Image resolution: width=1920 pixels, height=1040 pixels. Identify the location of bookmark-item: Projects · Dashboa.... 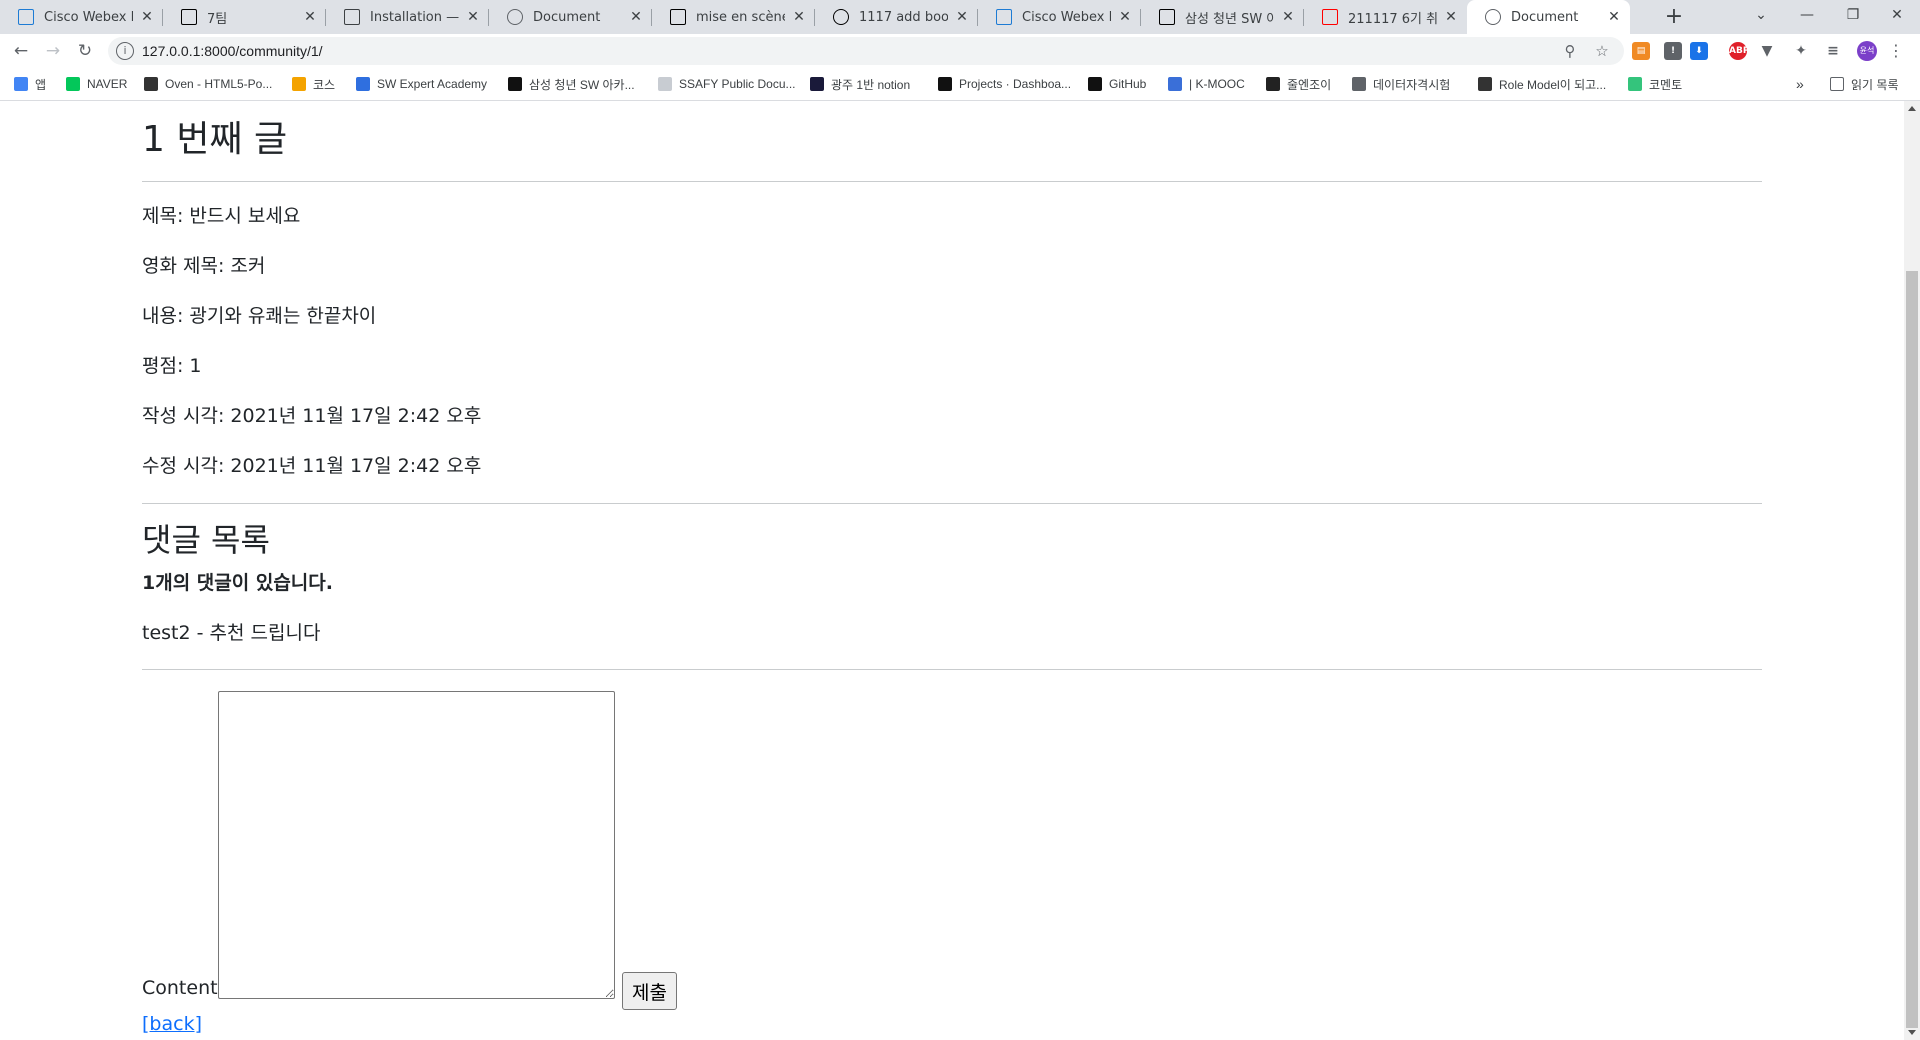
(1004, 84).